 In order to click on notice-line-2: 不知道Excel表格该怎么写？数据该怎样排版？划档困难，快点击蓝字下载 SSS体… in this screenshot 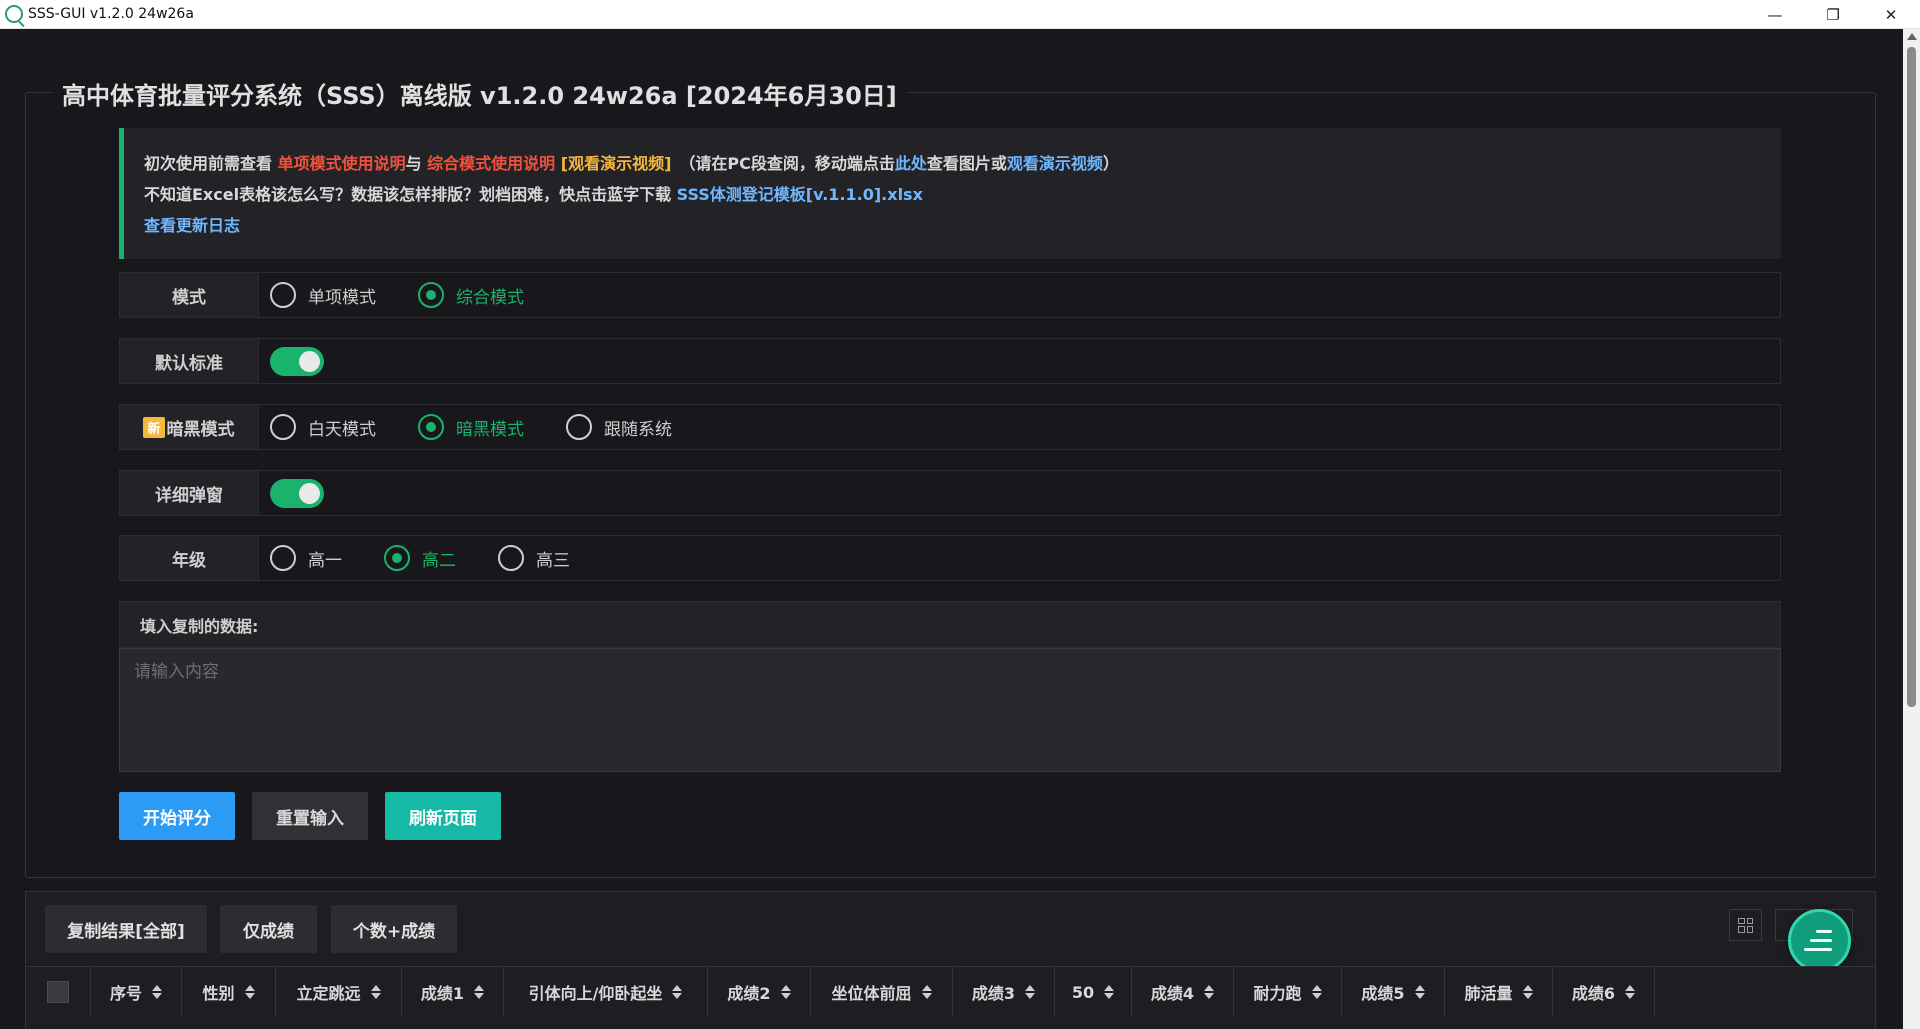, I will do `click(962, 194)`.